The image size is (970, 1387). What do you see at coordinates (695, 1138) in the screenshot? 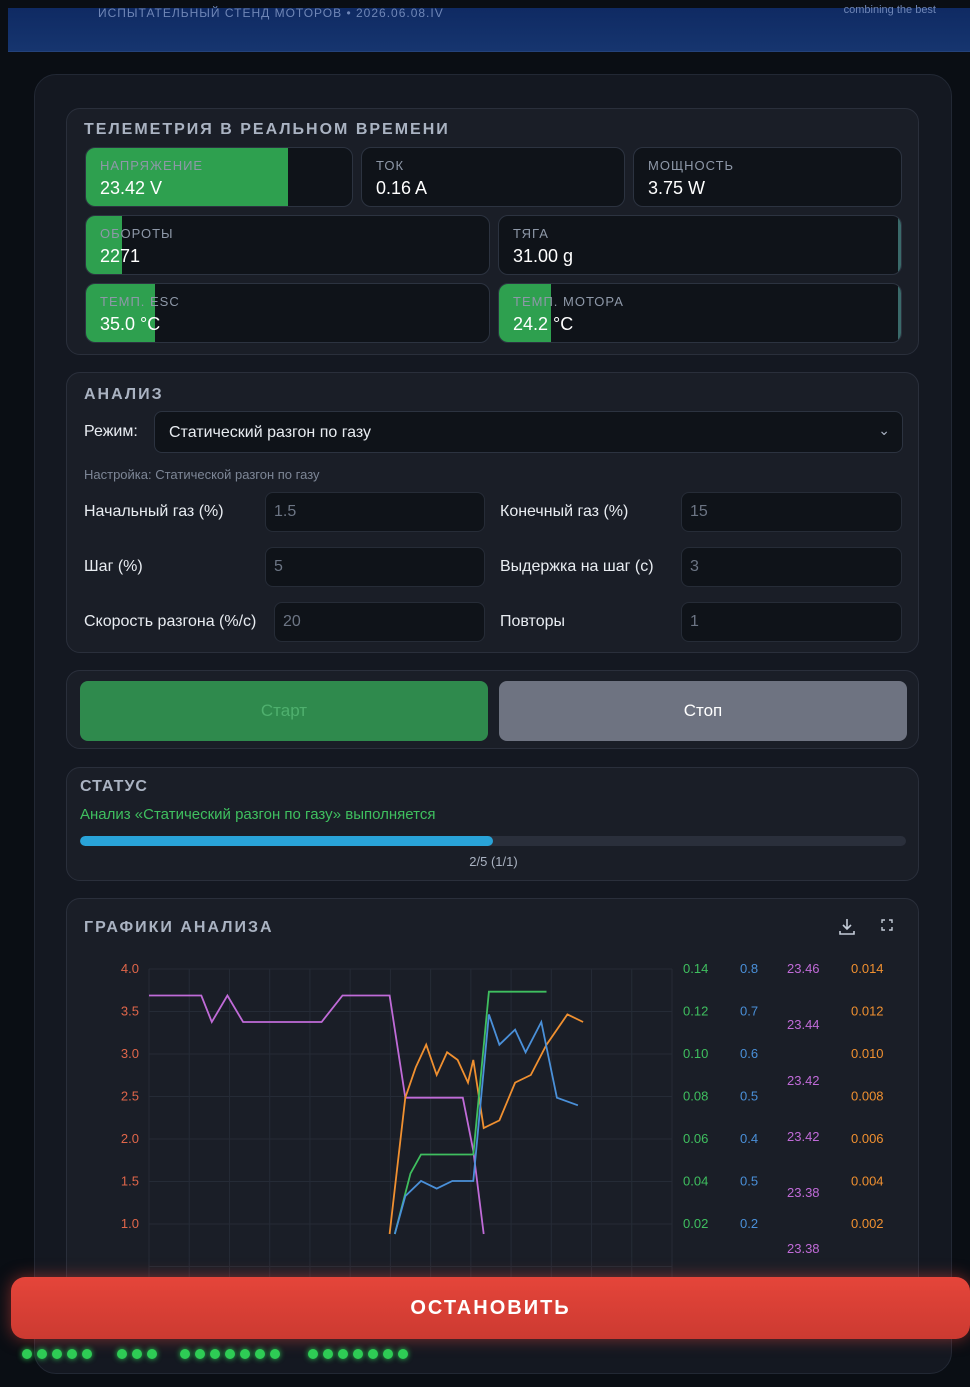
I see `axis-tick-label: 0.06` at bounding box center [695, 1138].